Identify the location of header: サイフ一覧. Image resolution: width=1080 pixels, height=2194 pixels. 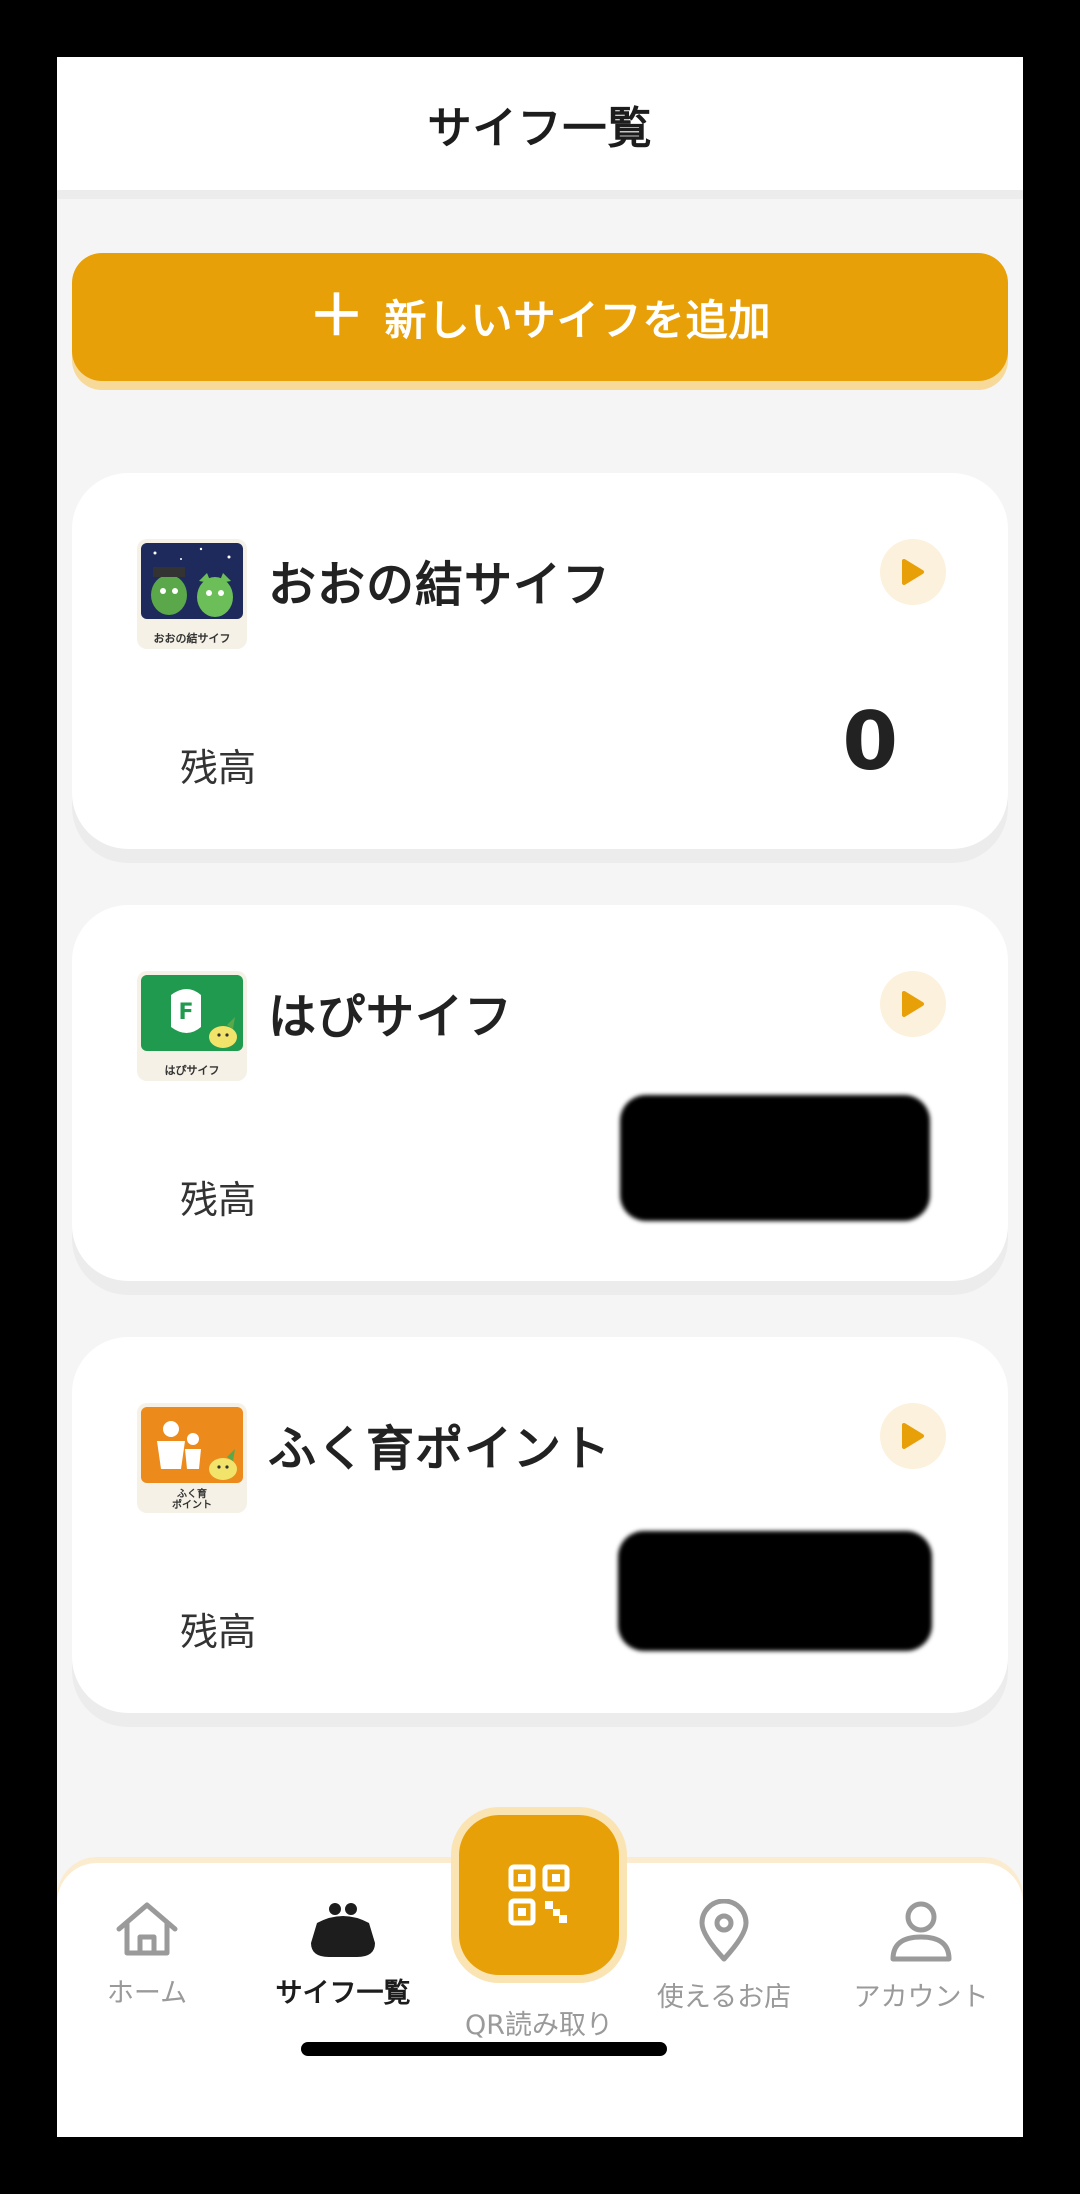
(540, 128).